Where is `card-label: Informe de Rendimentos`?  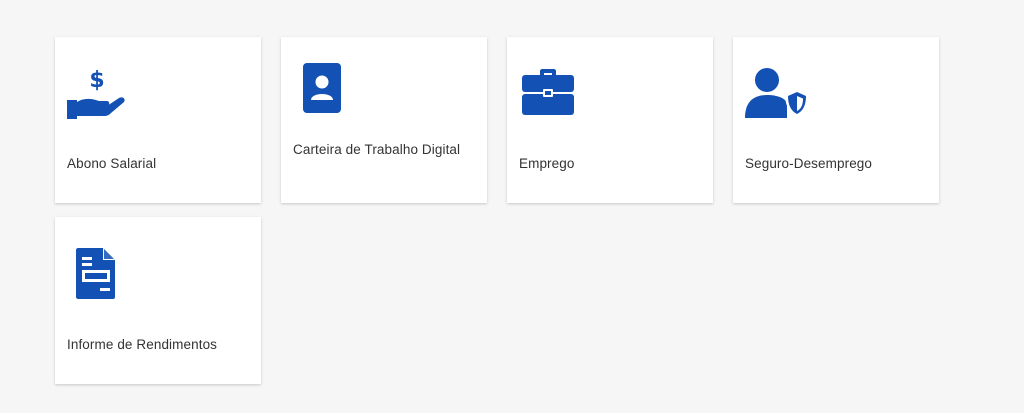
card-label: Informe de Rendimentos is located at coordinates (142, 344).